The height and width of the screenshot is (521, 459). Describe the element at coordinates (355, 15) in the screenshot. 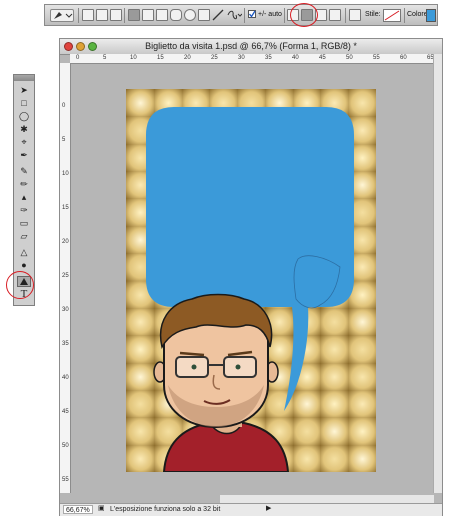

I see `link-icon` at that location.